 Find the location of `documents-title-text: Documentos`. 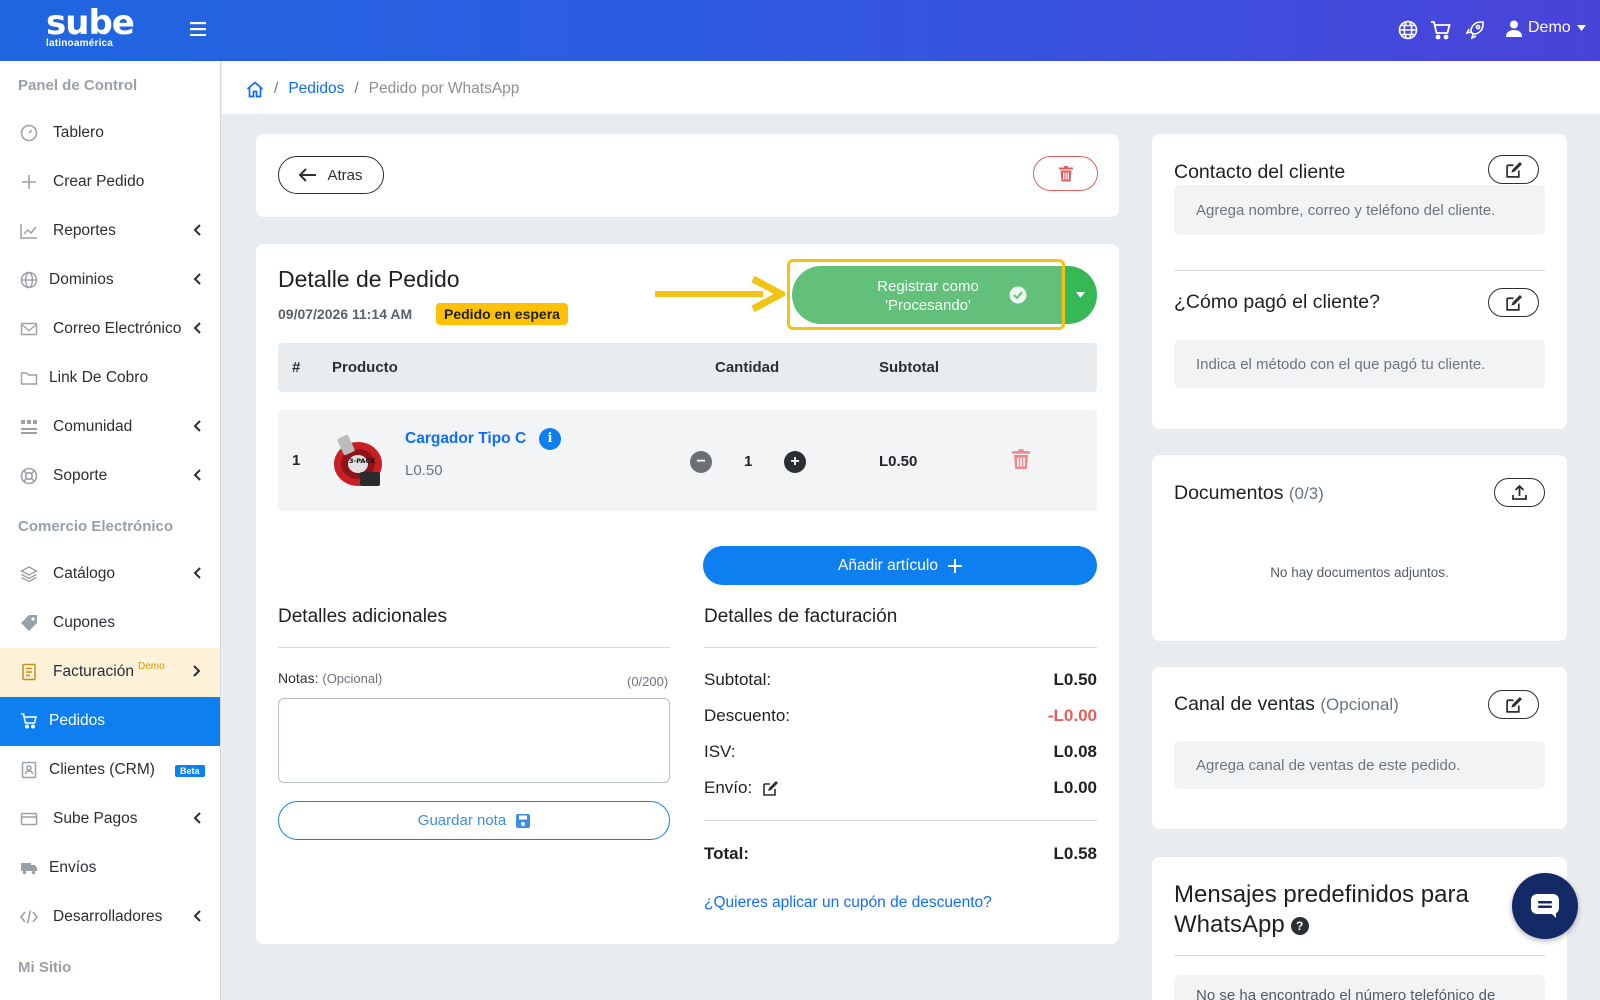

documents-title-text: Documentos is located at coordinates (1229, 493).